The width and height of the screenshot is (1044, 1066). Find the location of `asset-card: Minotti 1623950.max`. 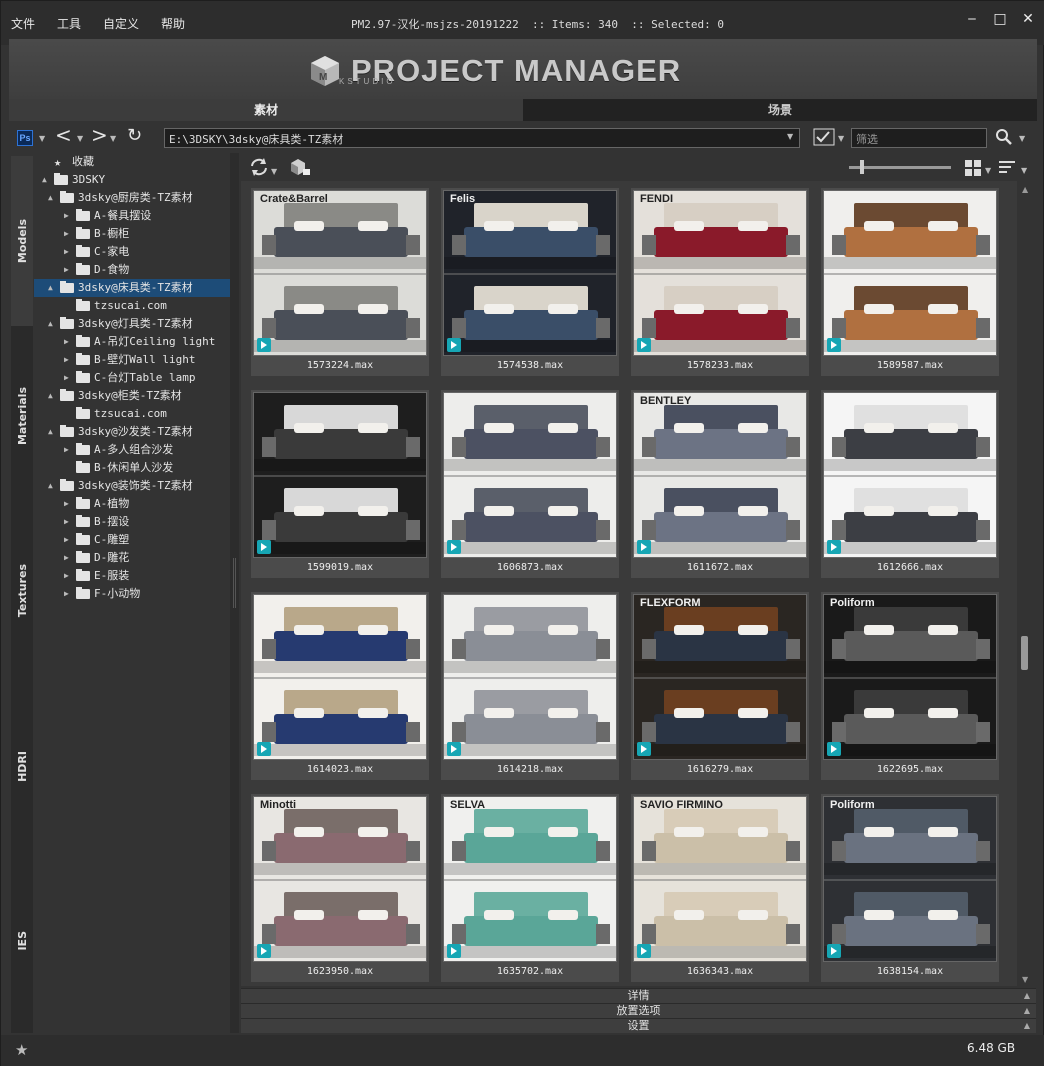

asset-card: Minotti 1623950.max is located at coordinates (340, 888).